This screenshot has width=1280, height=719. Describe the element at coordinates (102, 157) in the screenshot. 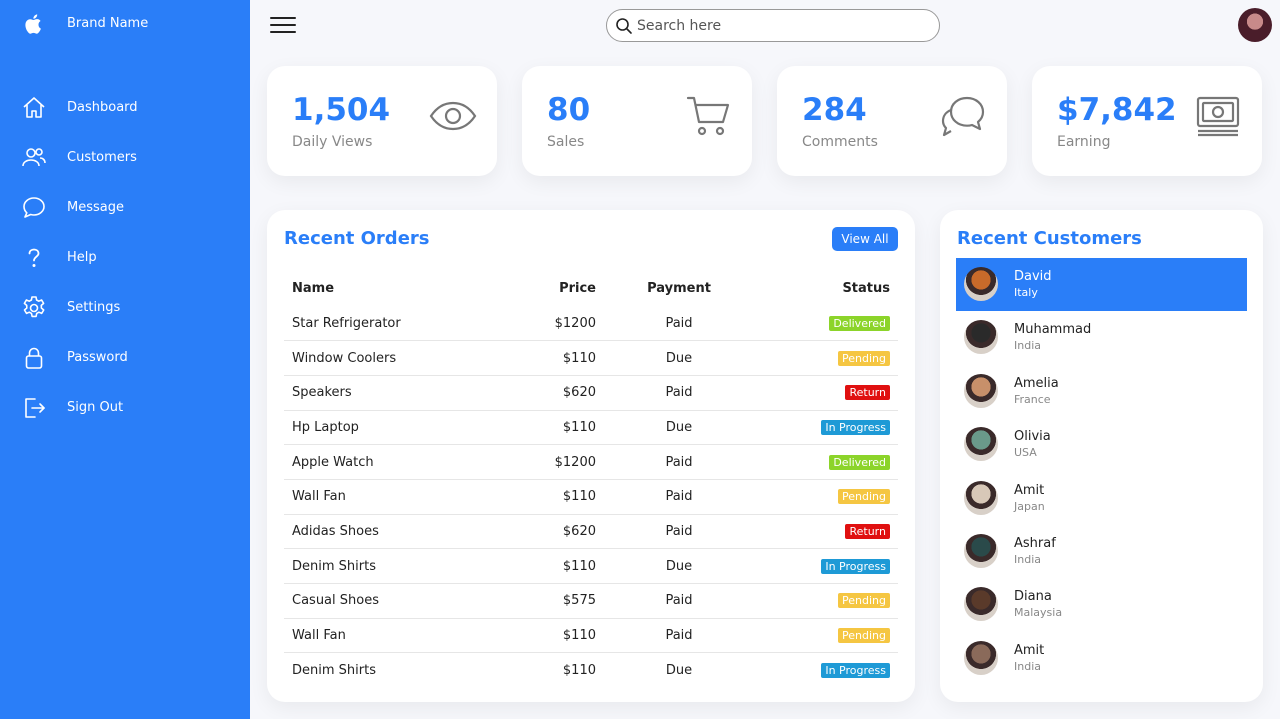

I see `sidebar-item-label: Customers` at that location.